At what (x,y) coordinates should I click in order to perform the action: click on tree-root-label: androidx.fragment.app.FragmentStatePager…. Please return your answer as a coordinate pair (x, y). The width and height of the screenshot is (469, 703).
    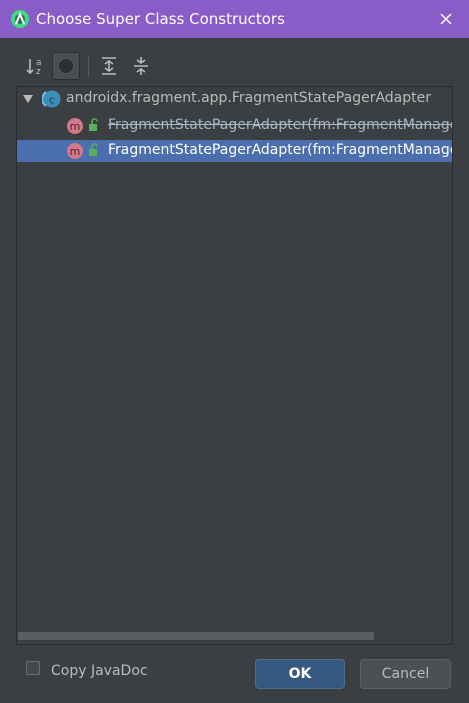
    Looking at the image, I should click on (248, 98).